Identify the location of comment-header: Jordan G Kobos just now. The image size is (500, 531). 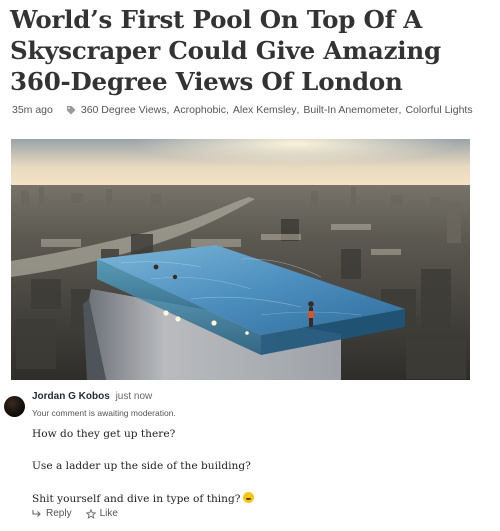
(92, 396).